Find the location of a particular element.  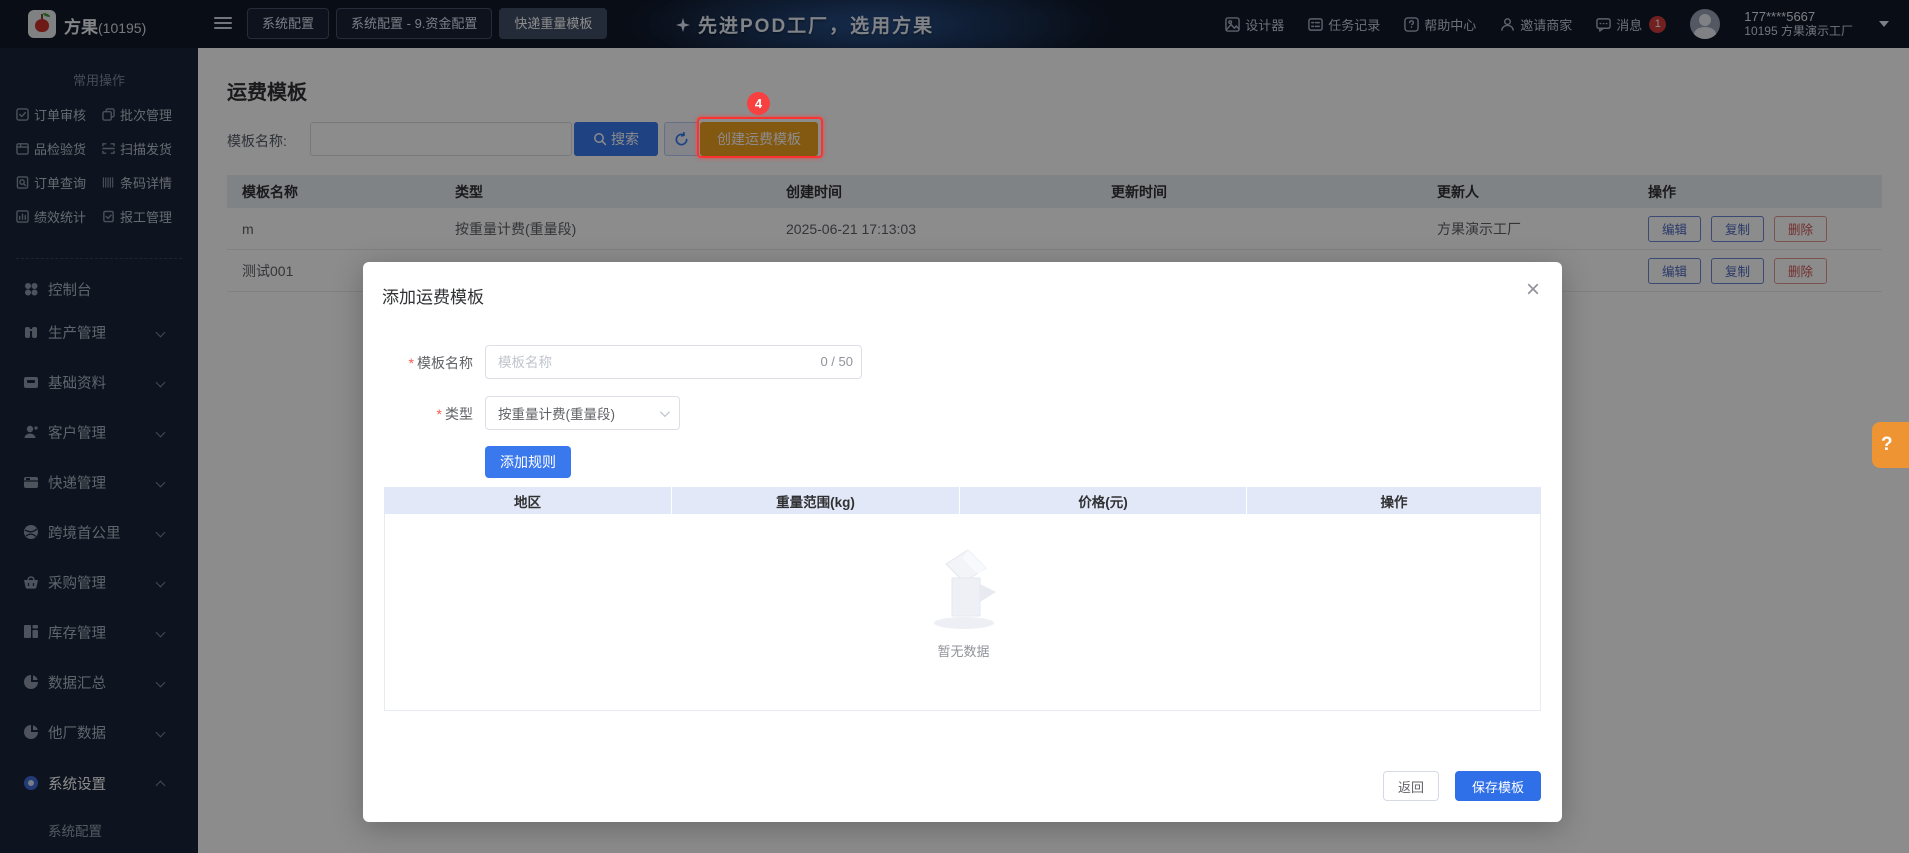

help-question-mark: ? is located at coordinates (1887, 444).